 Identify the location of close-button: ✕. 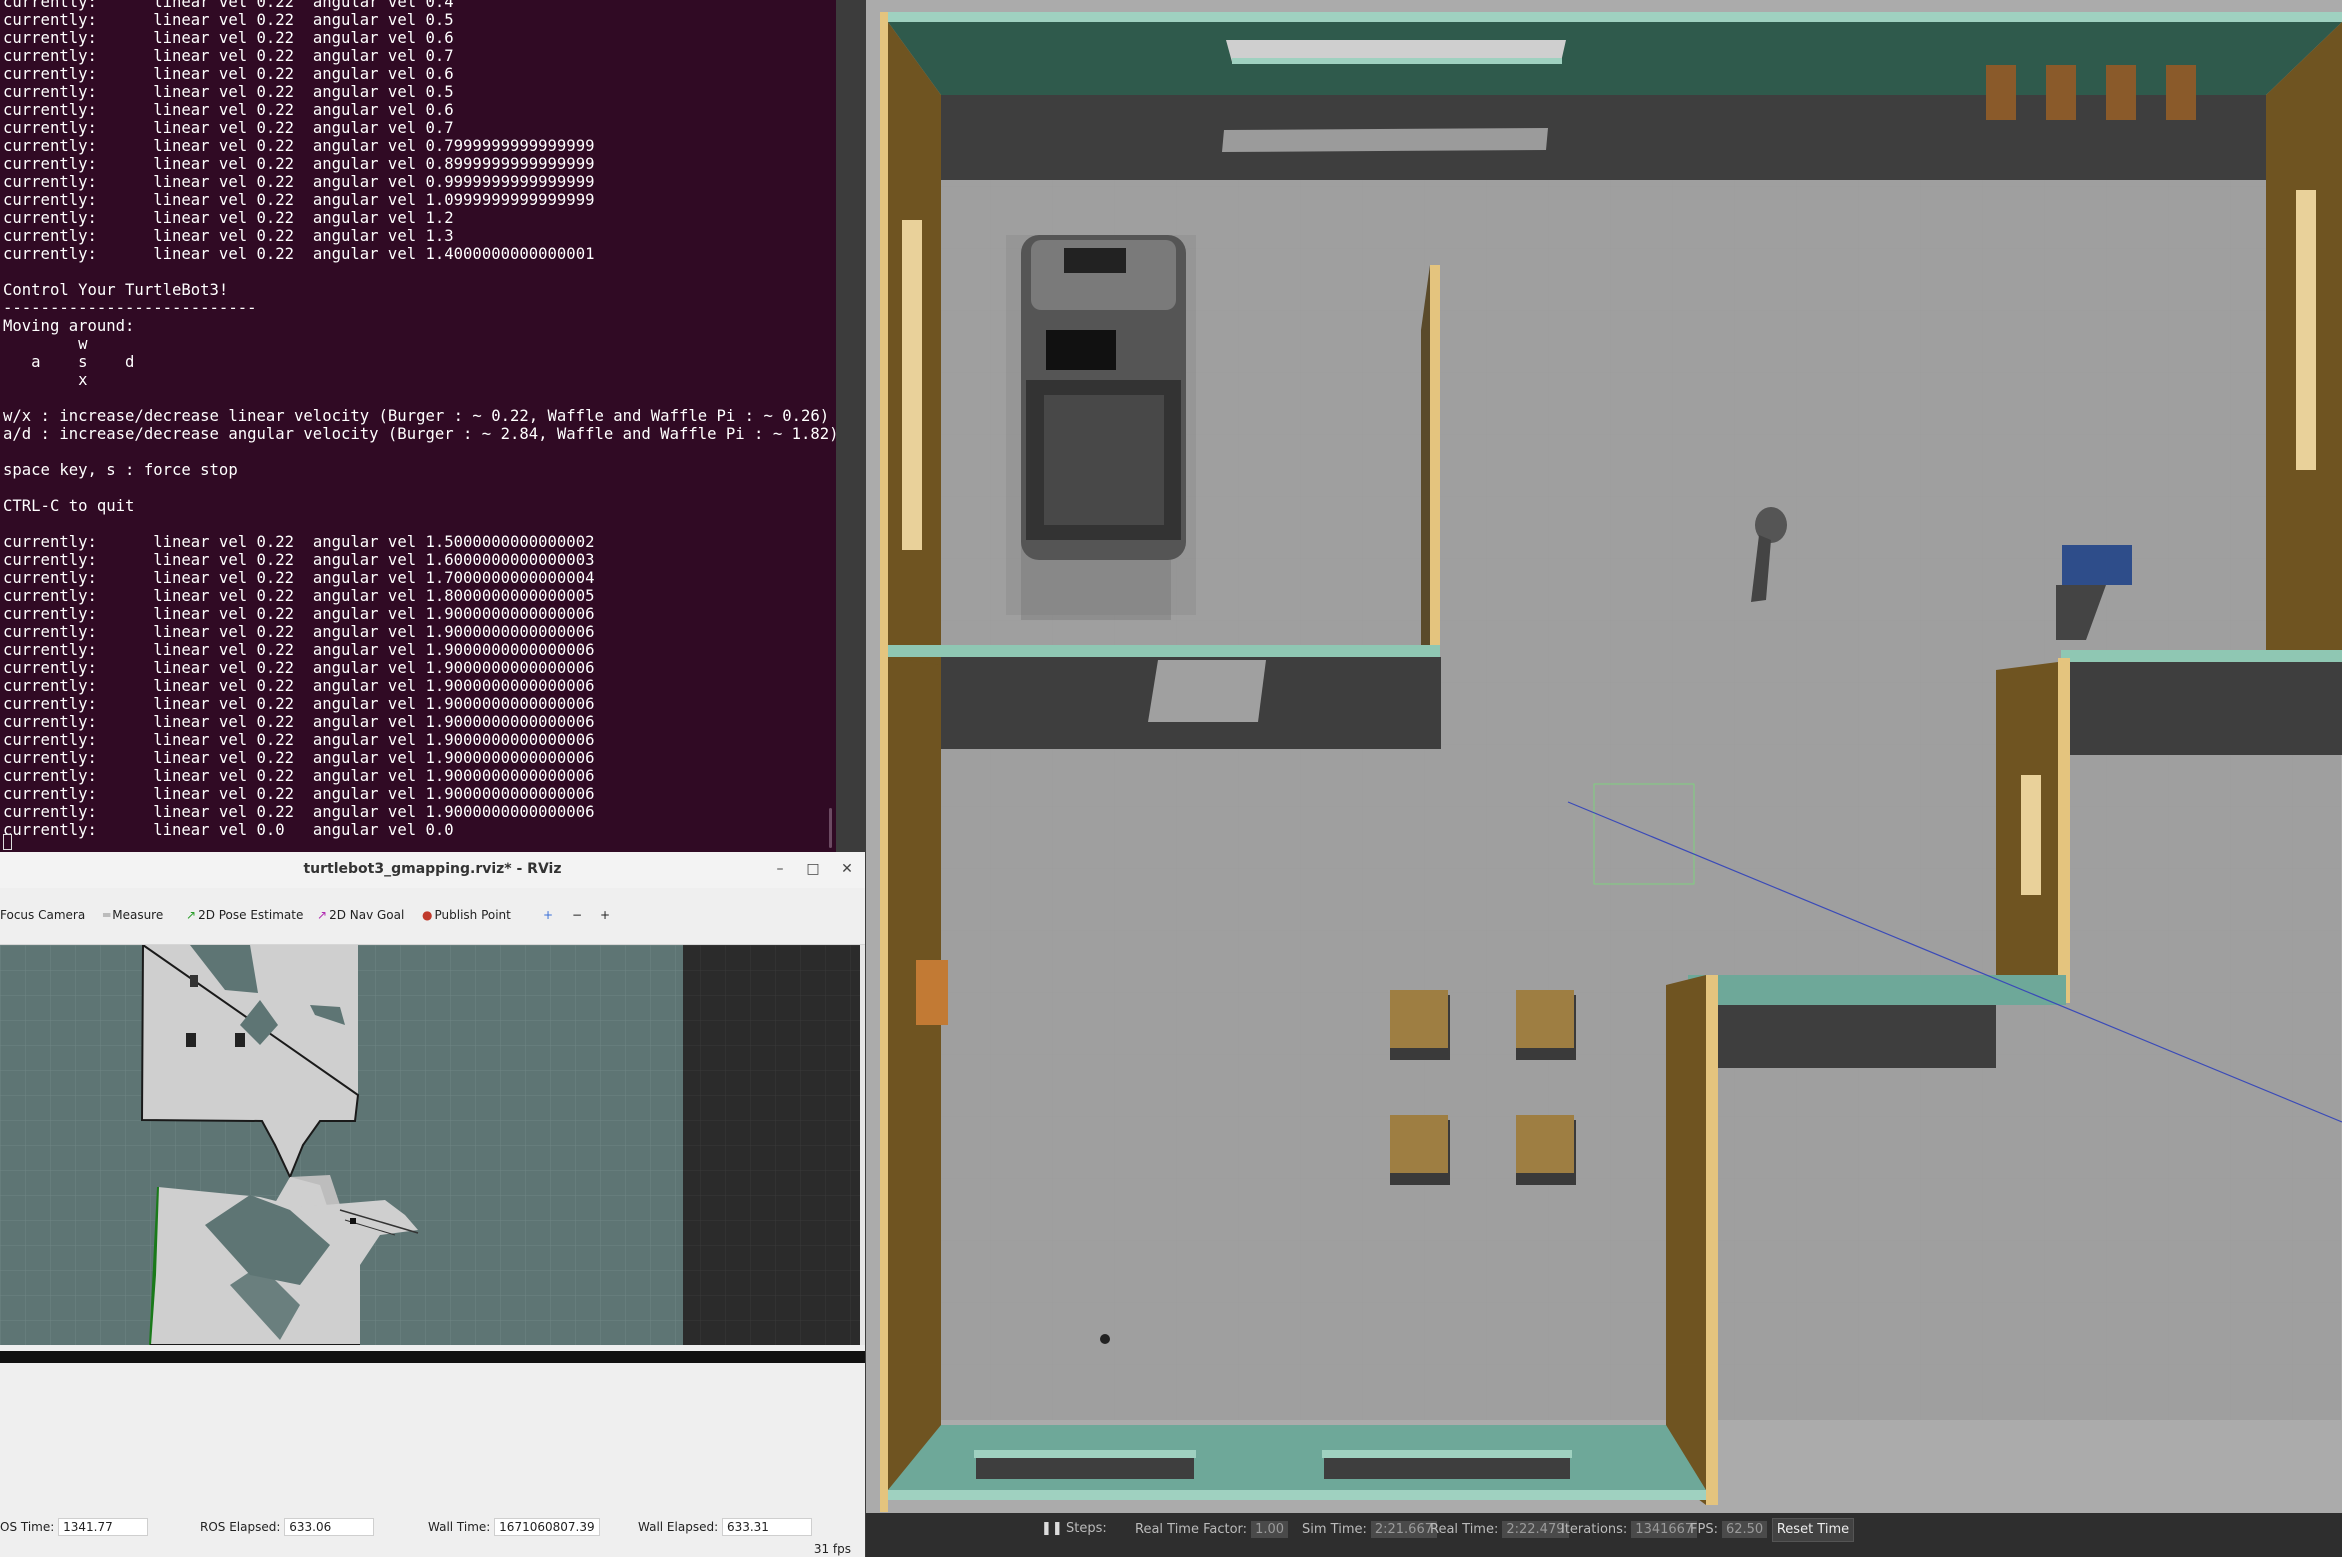
(847, 869).